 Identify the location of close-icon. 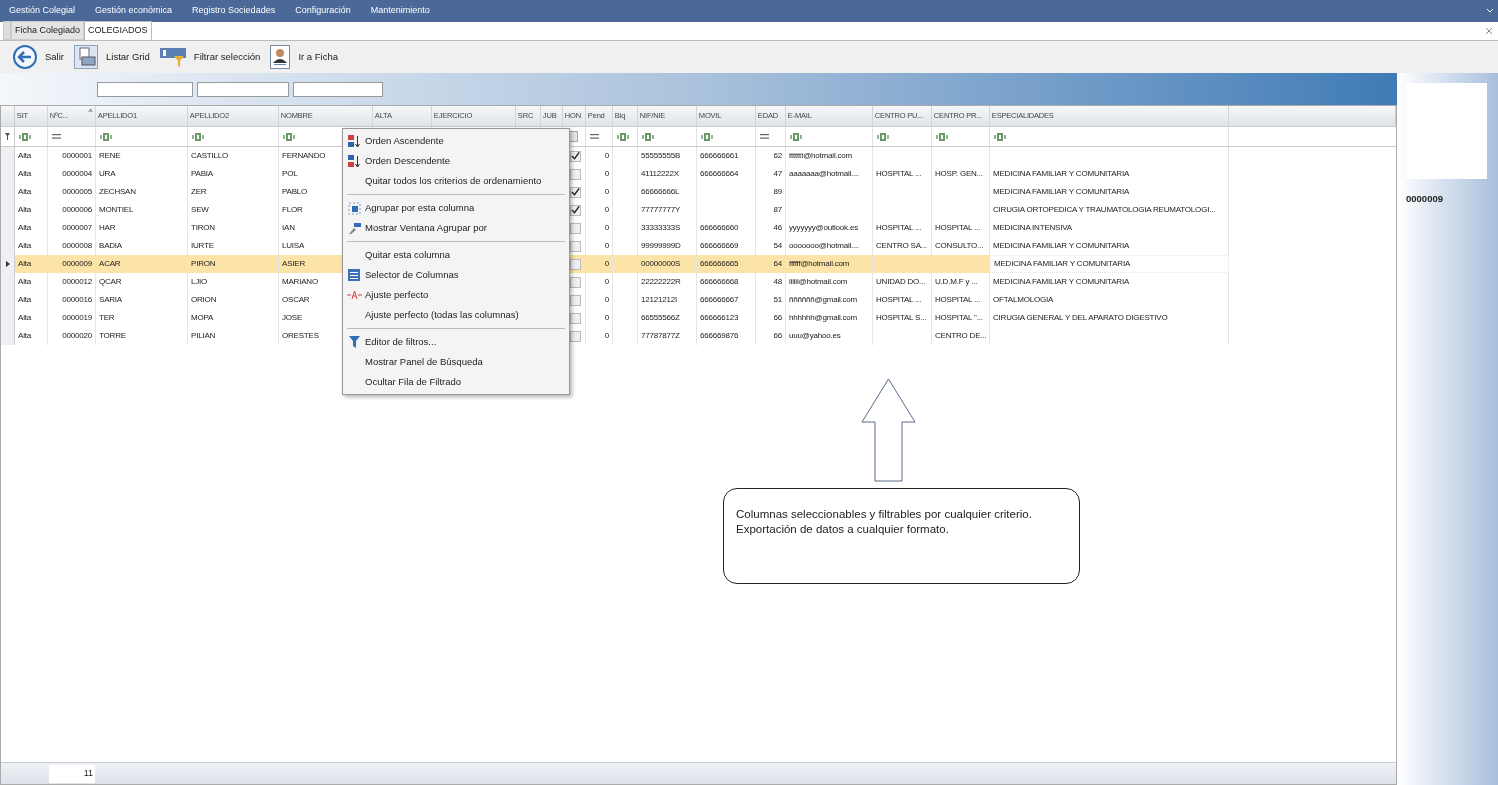
(1489, 31).